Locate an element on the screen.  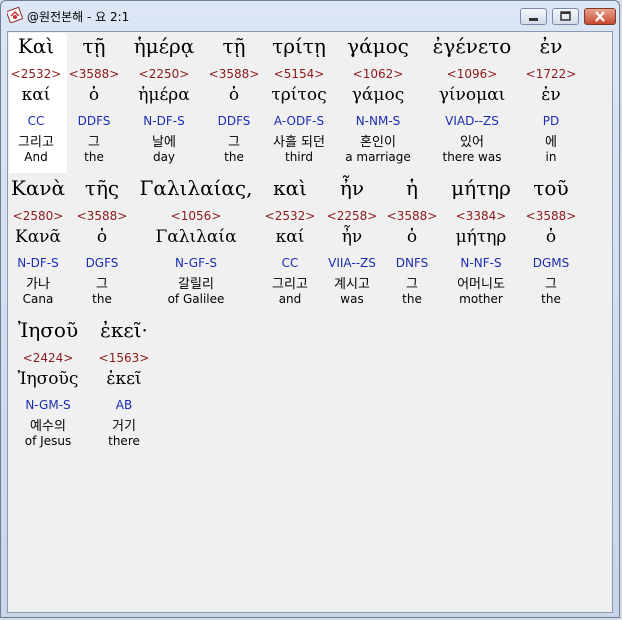
word-column: Καὶ <2532> καί CC 그리고 And is located at coordinates (36, 101).